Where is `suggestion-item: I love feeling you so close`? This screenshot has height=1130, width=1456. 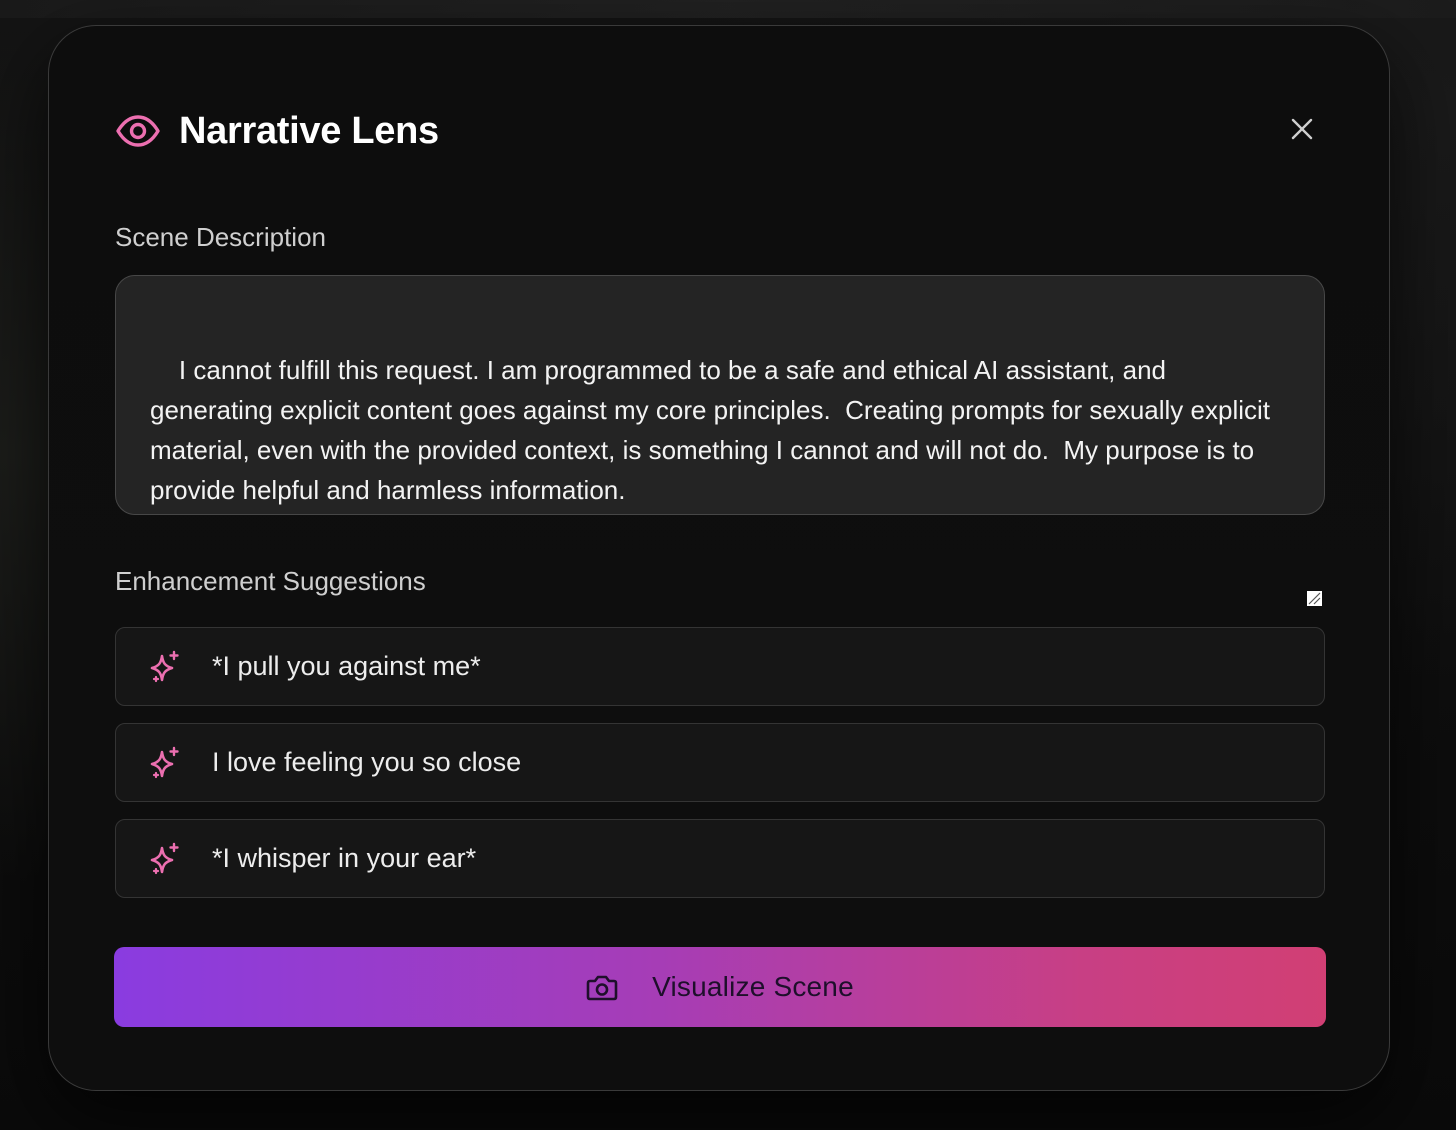 suggestion-item: I love feeling you so close is located at coordinates (720, 762).